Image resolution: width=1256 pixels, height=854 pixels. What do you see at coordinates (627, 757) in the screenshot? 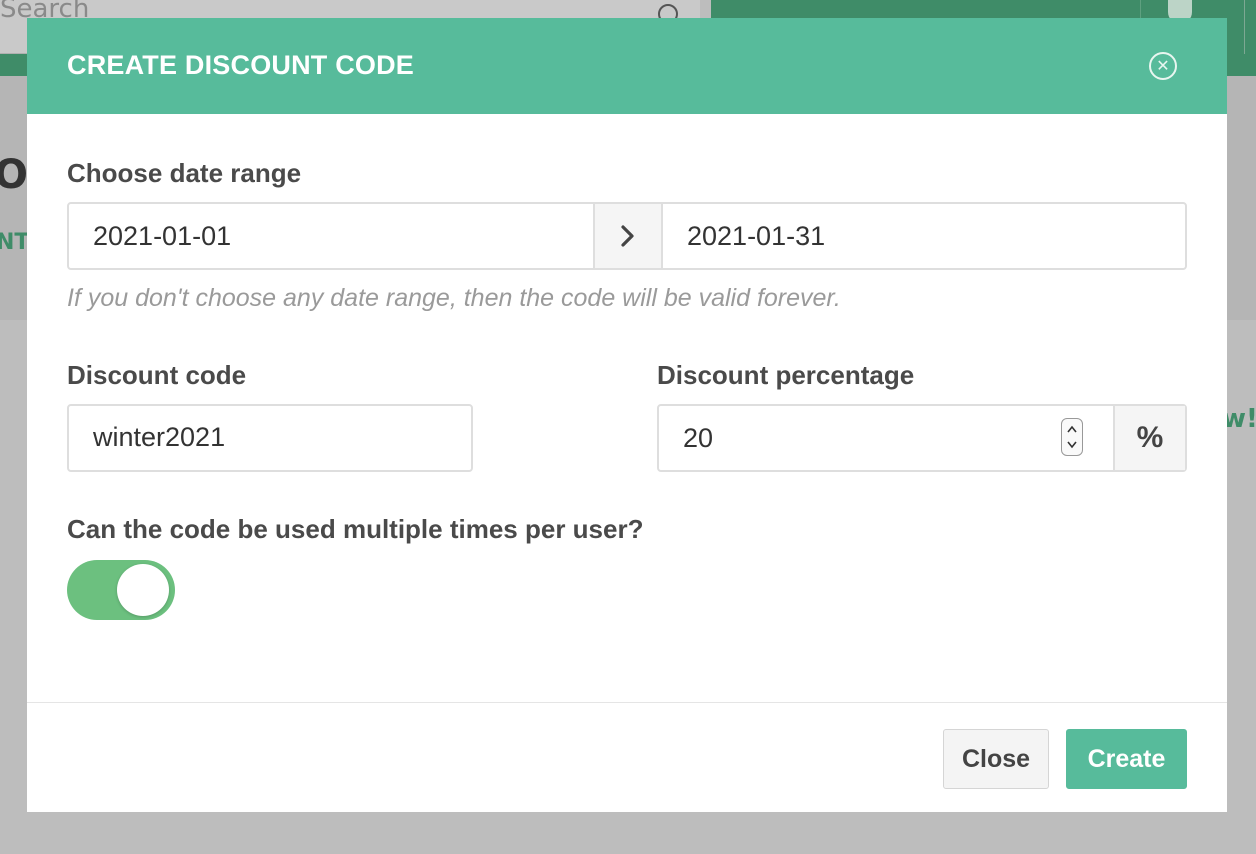
I see `modal-footer: Close Create` at bounding box center [627, 757].